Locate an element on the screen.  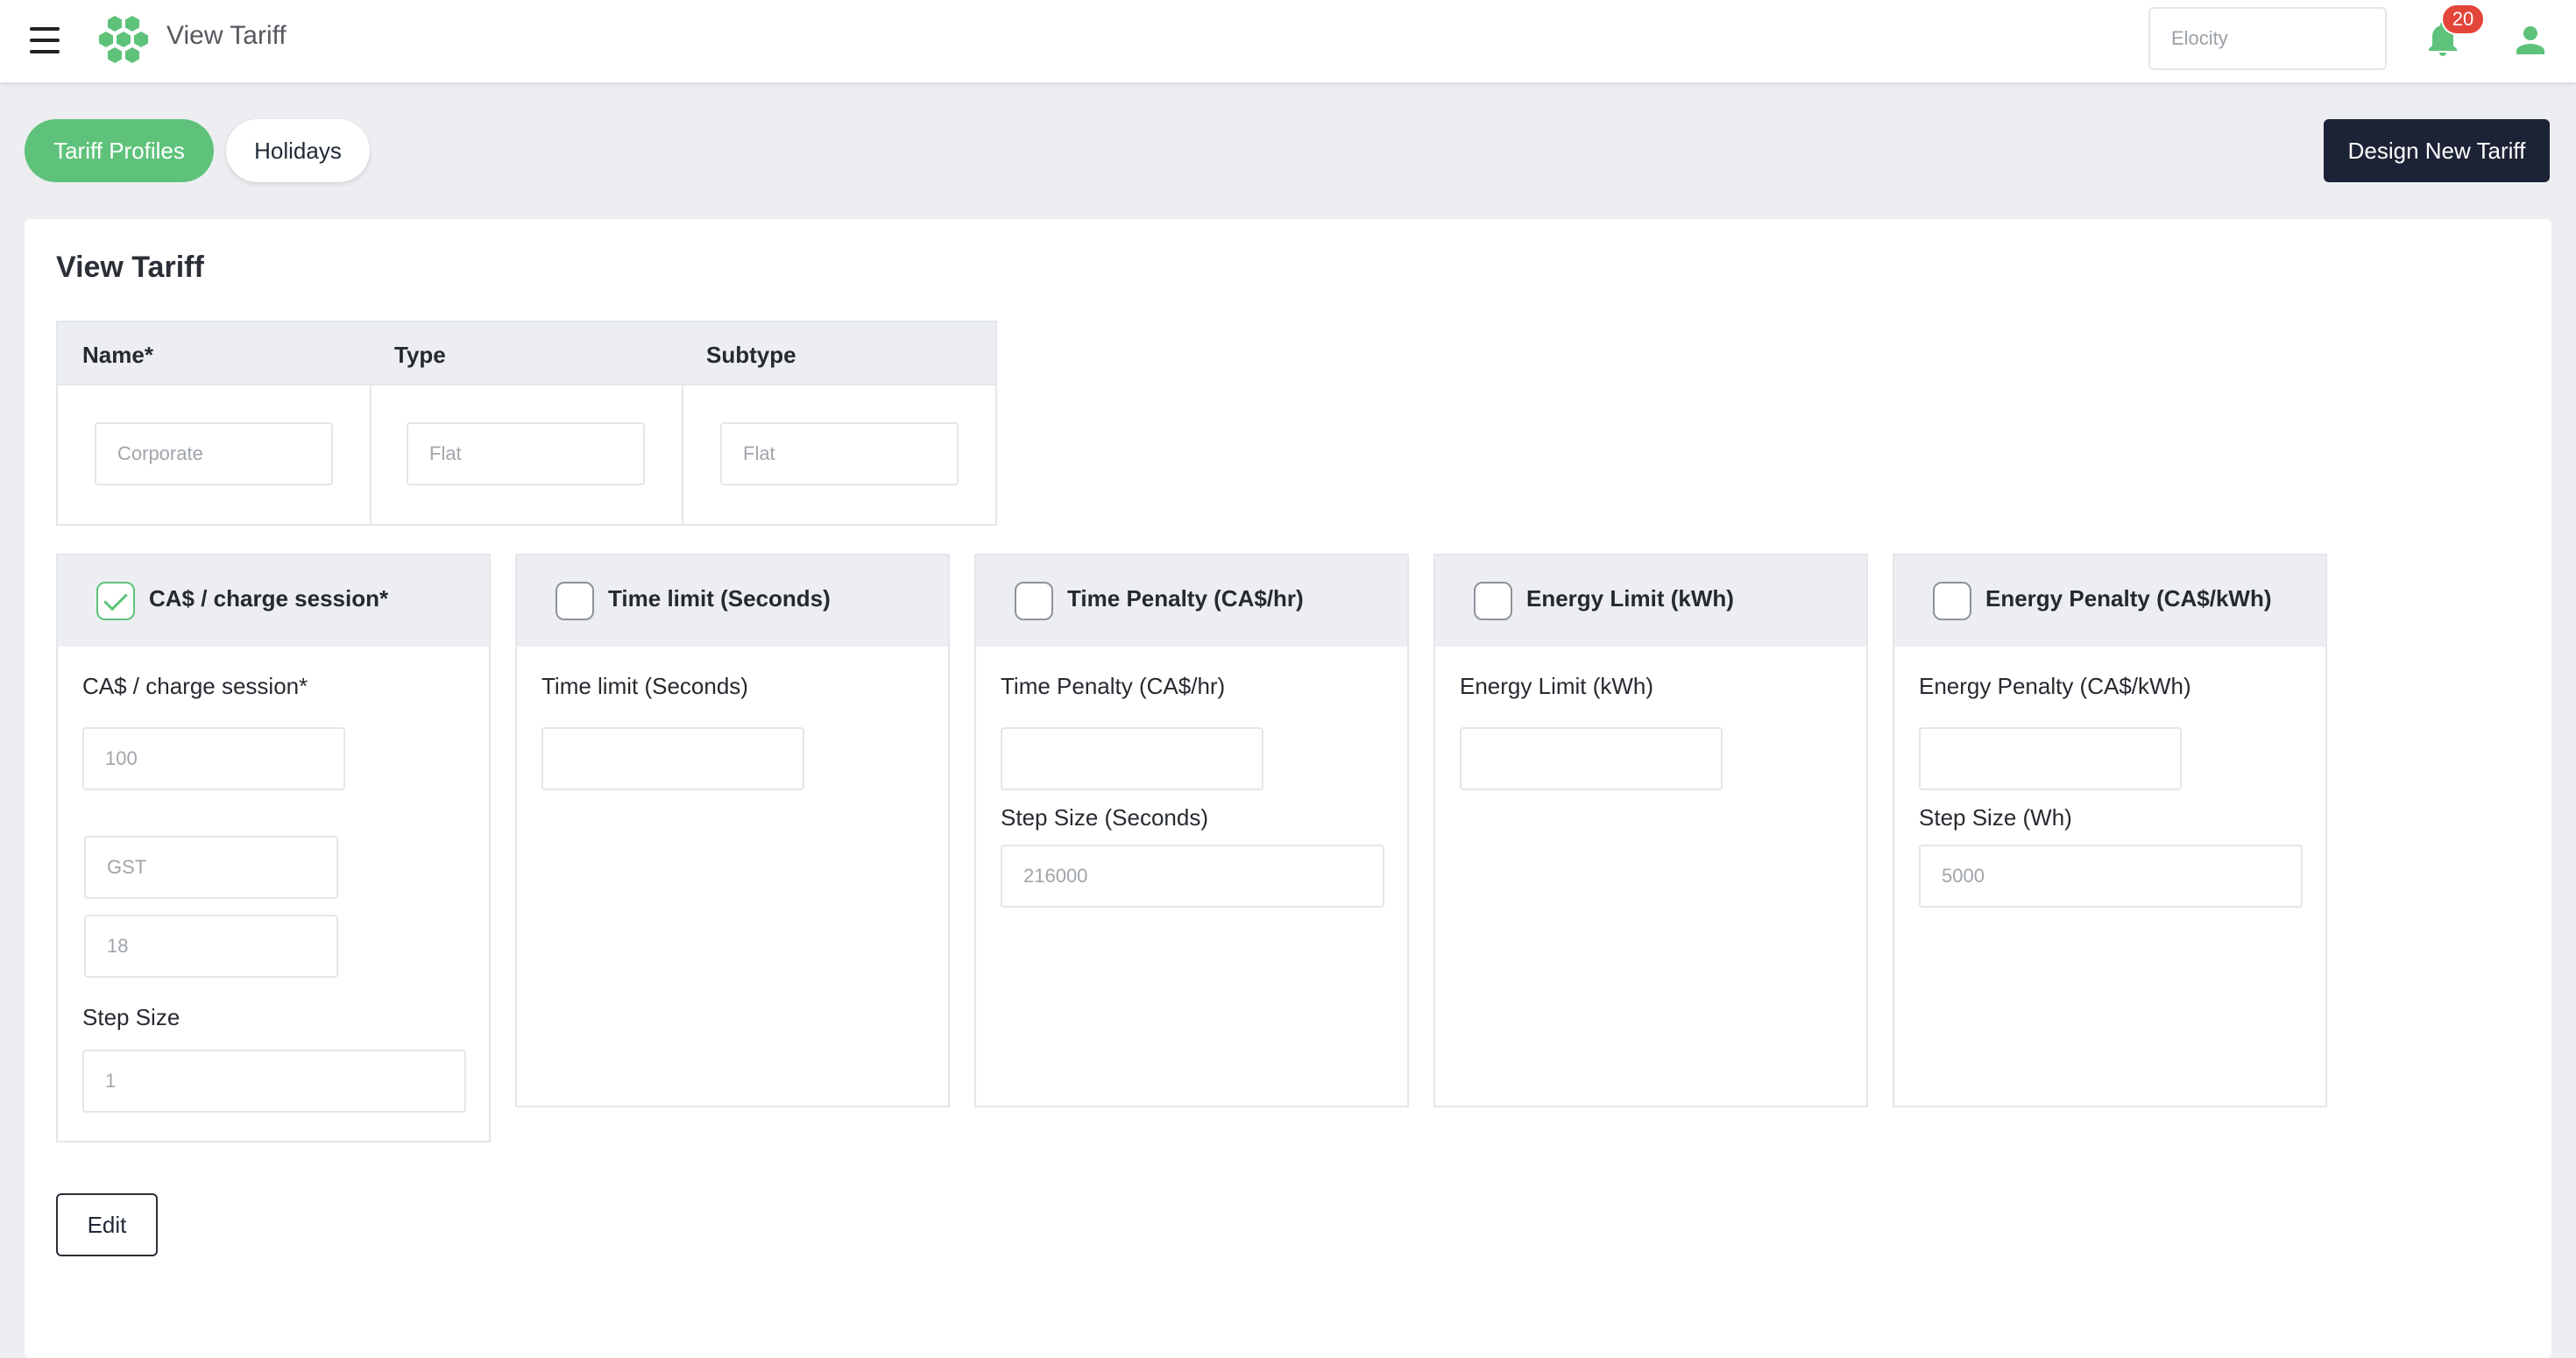
step-size-input: 1 is located at coordinates (274, 1081).